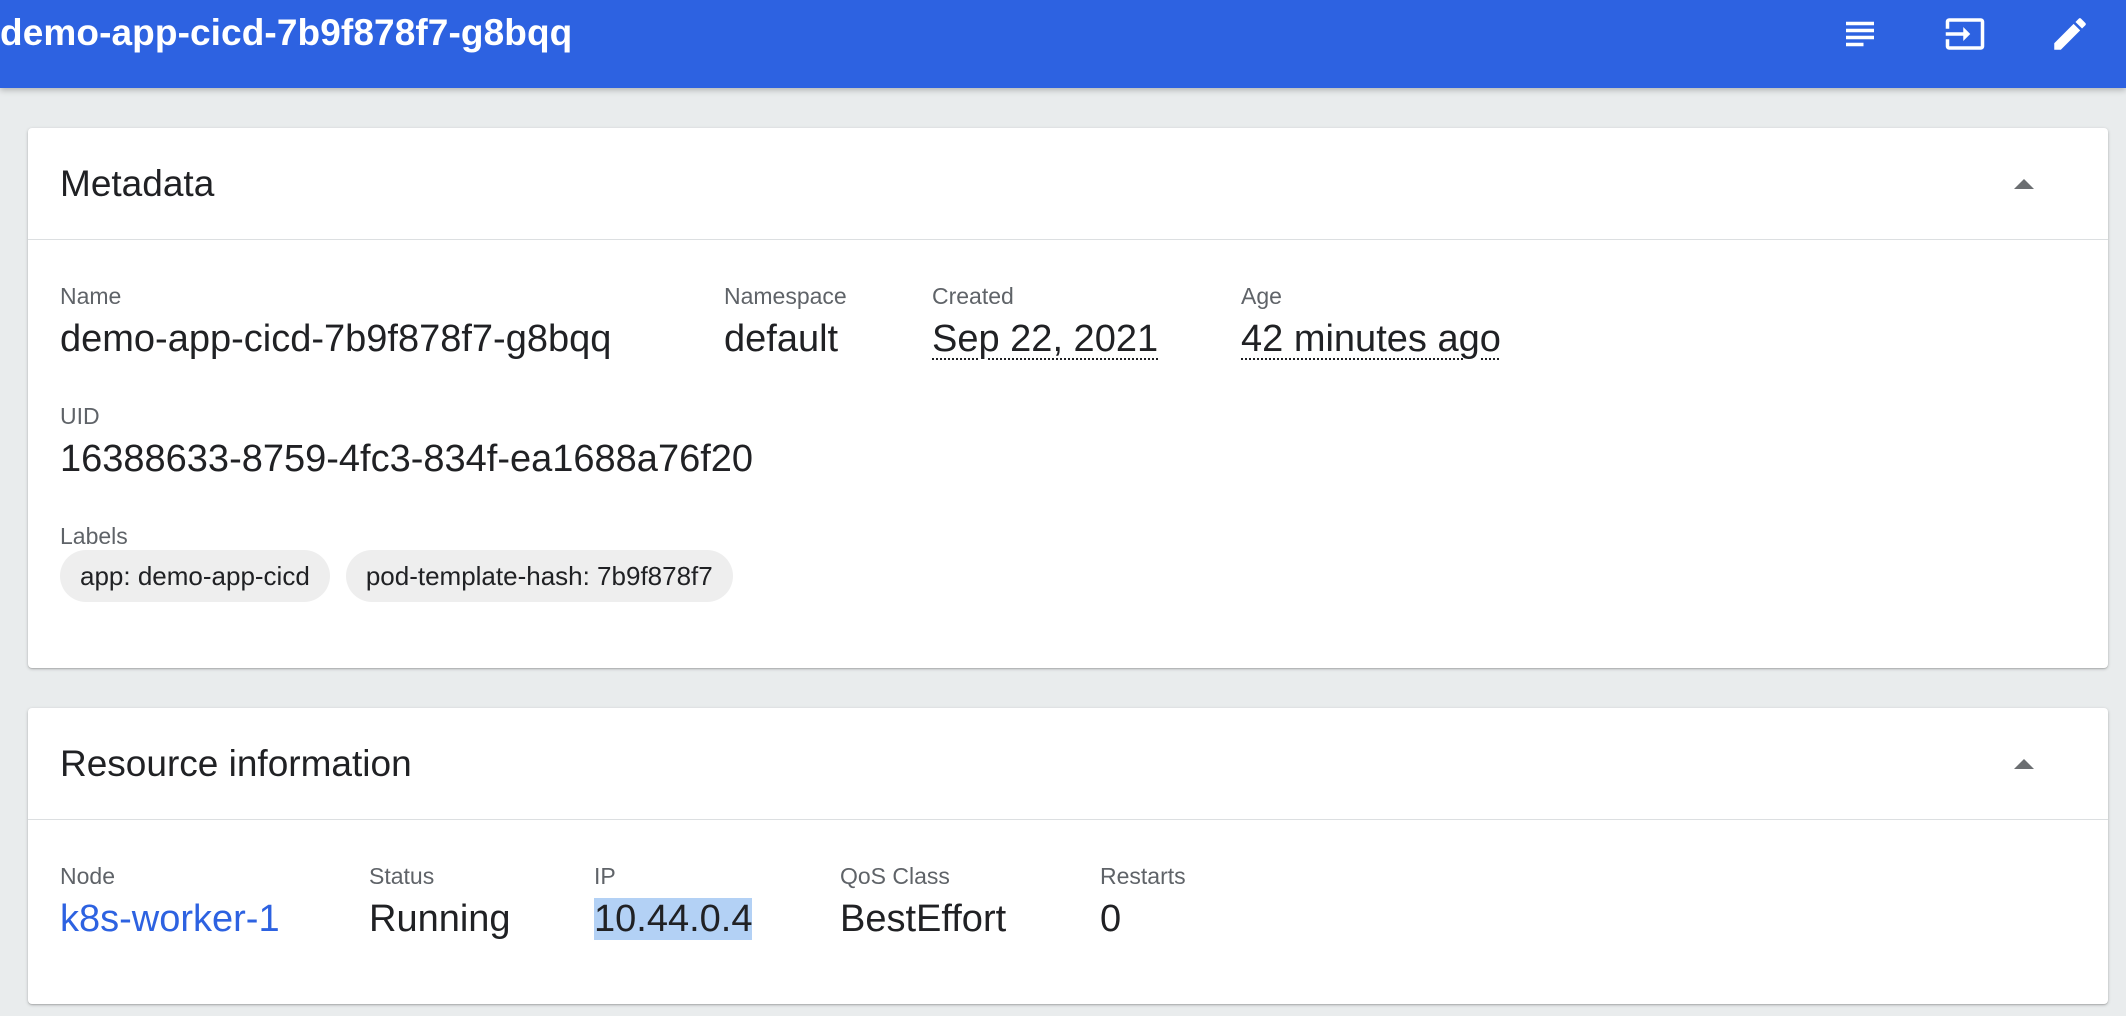 The image size is (2126, 1016). What do you see at coordinates (1068, 764) in the screenshot?
I see `resource-card-header: Resource information` at bounding box center [1068, 764].